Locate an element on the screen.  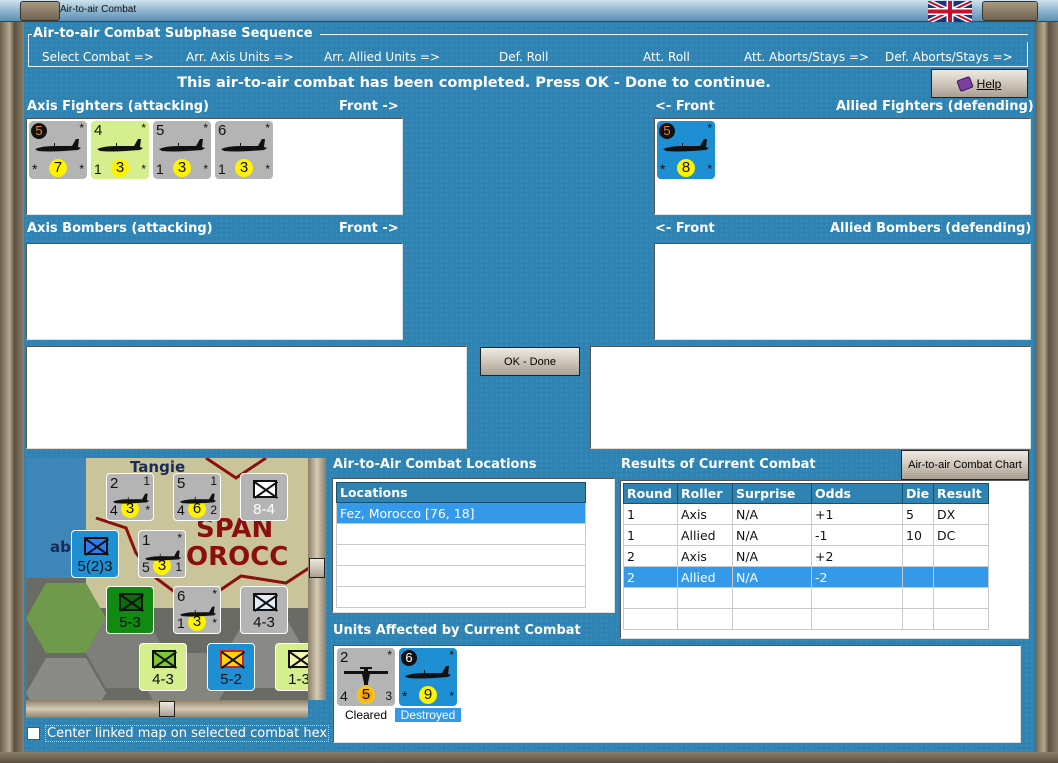
unit-counter: 51462 is located at coordinates (197, 497).